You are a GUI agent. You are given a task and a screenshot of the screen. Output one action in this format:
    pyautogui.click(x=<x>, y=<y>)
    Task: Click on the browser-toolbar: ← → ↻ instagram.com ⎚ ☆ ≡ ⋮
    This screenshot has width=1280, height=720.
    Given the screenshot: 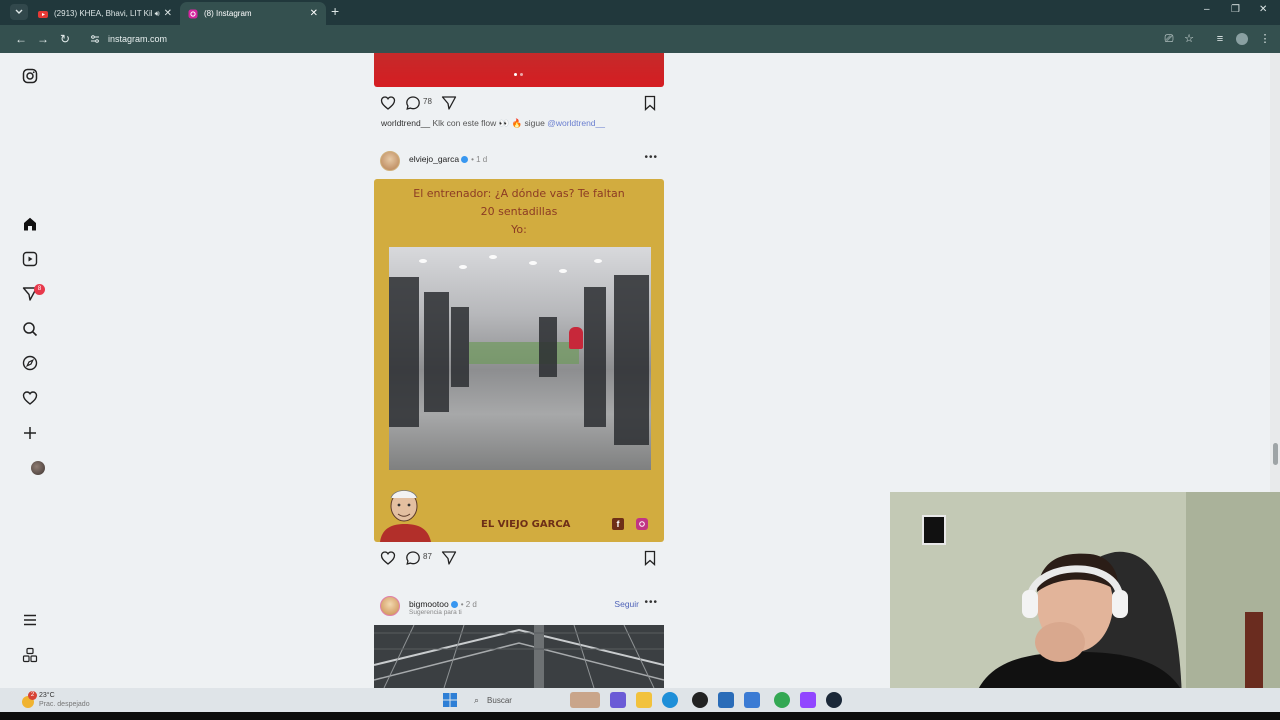 What is the action you would take?
    pyautogui.click(x=640, y=39)
    